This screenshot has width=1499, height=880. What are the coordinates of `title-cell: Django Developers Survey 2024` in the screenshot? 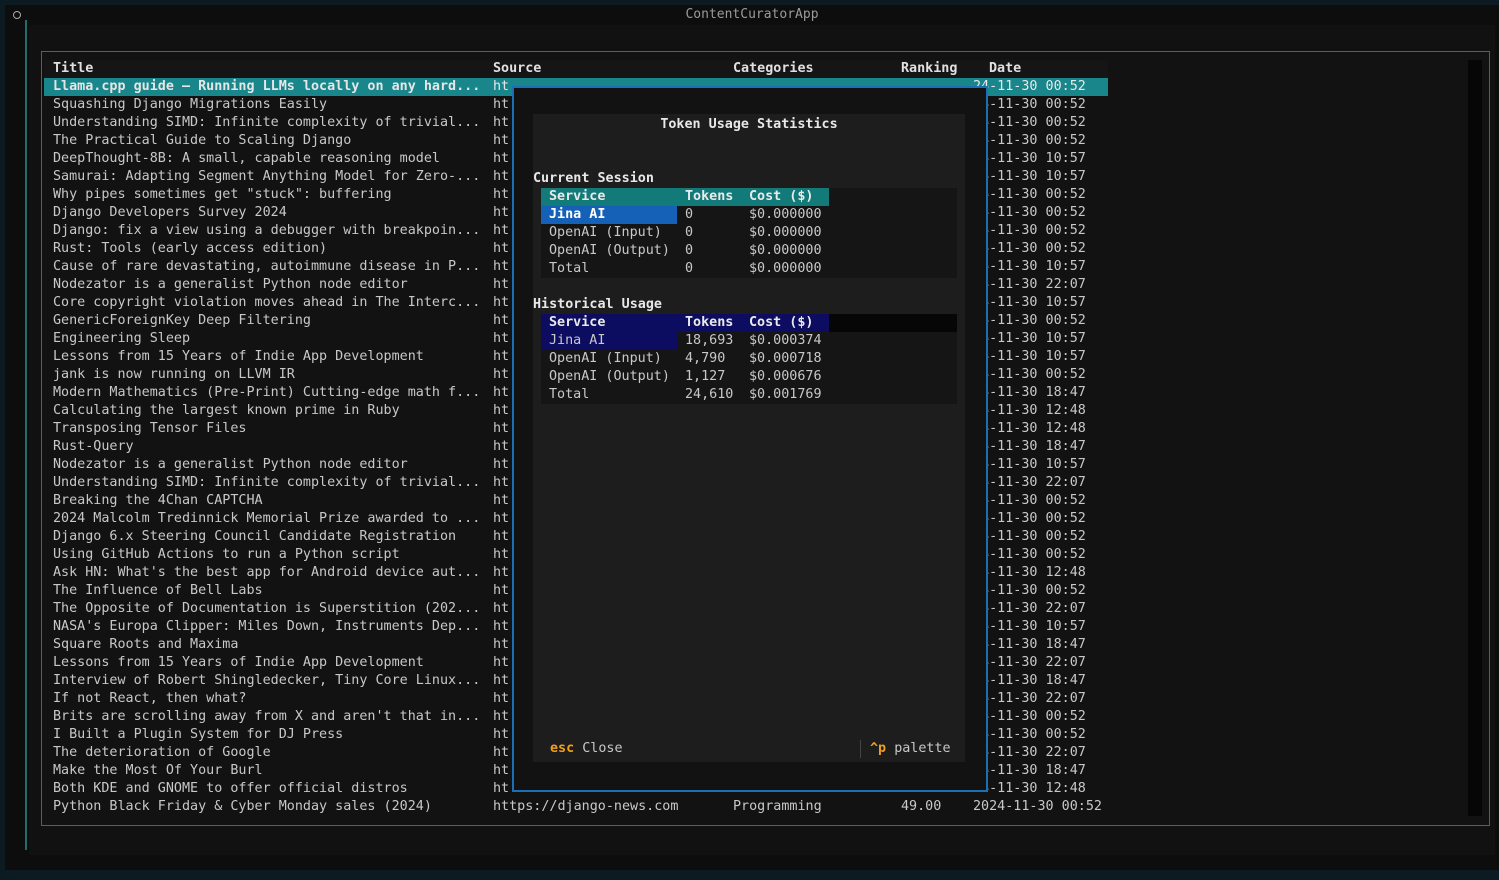 It's located at (170, 212).